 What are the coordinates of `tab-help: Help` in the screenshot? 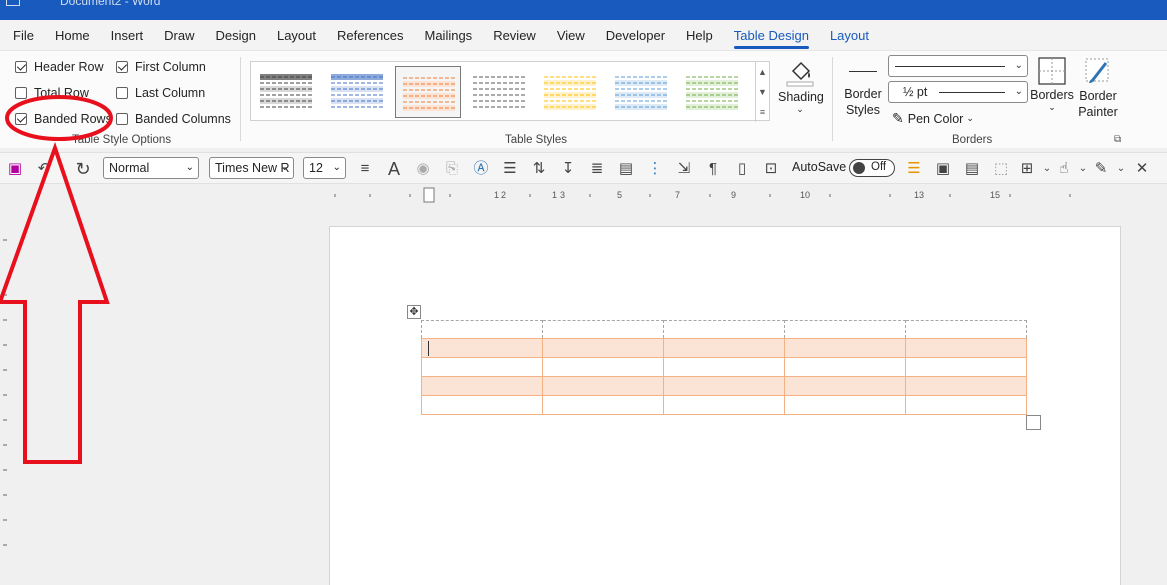 It's located at (699, 35).